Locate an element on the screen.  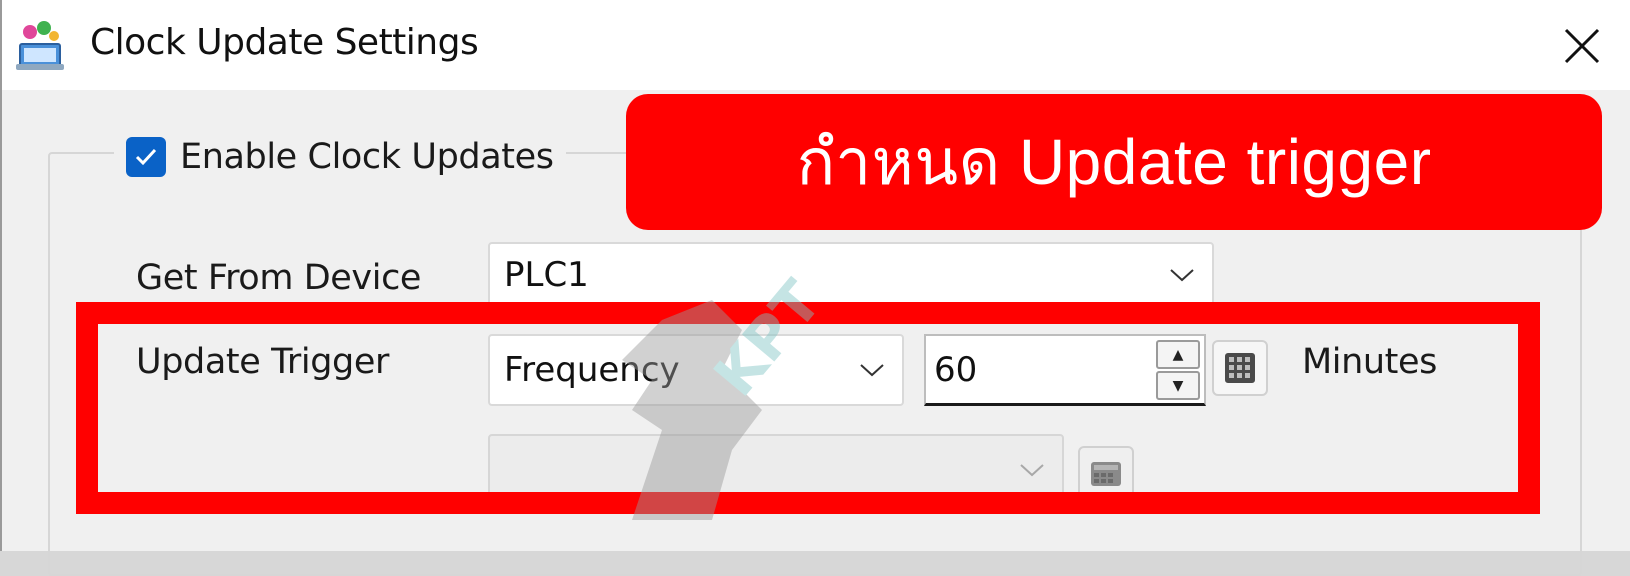
close-icon is located at coordinates (1582, 46).